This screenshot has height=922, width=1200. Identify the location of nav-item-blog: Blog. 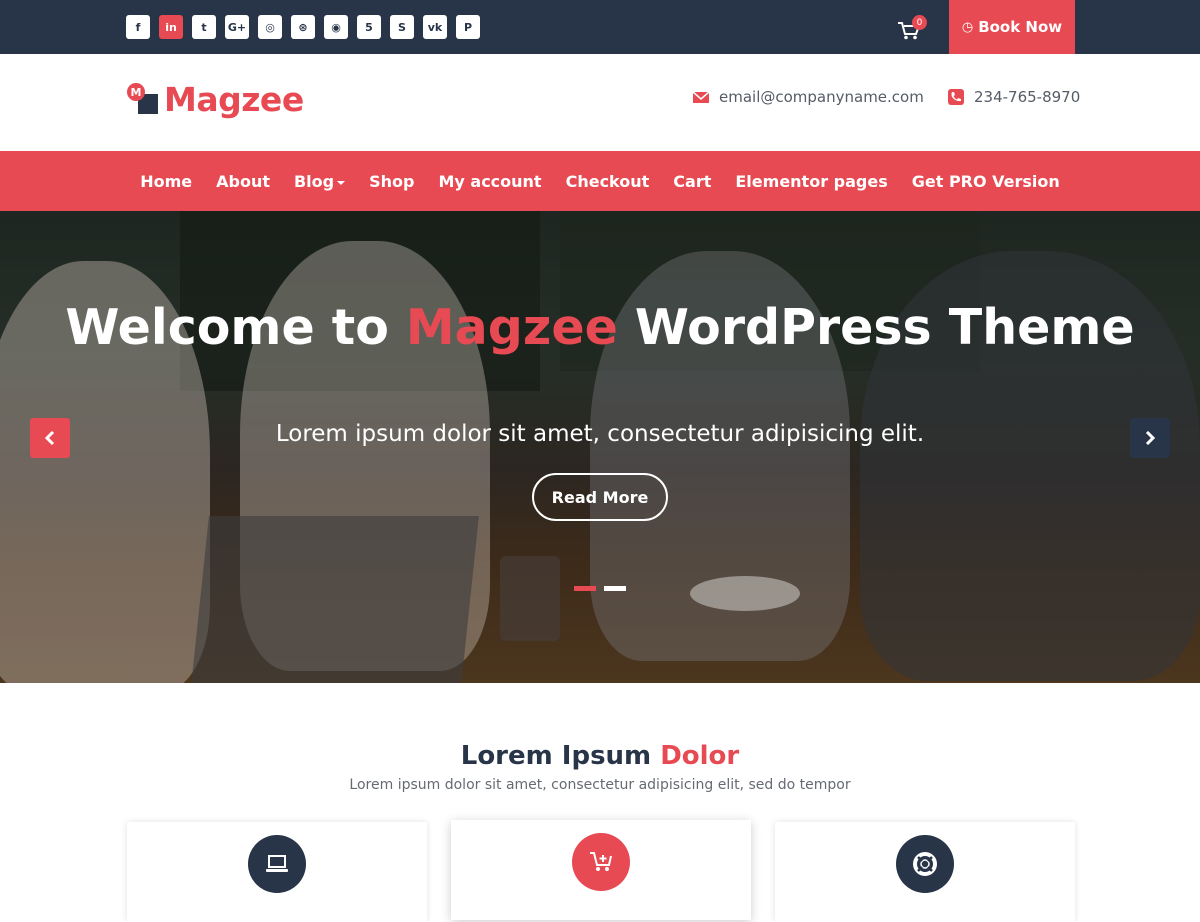
(319, 181).